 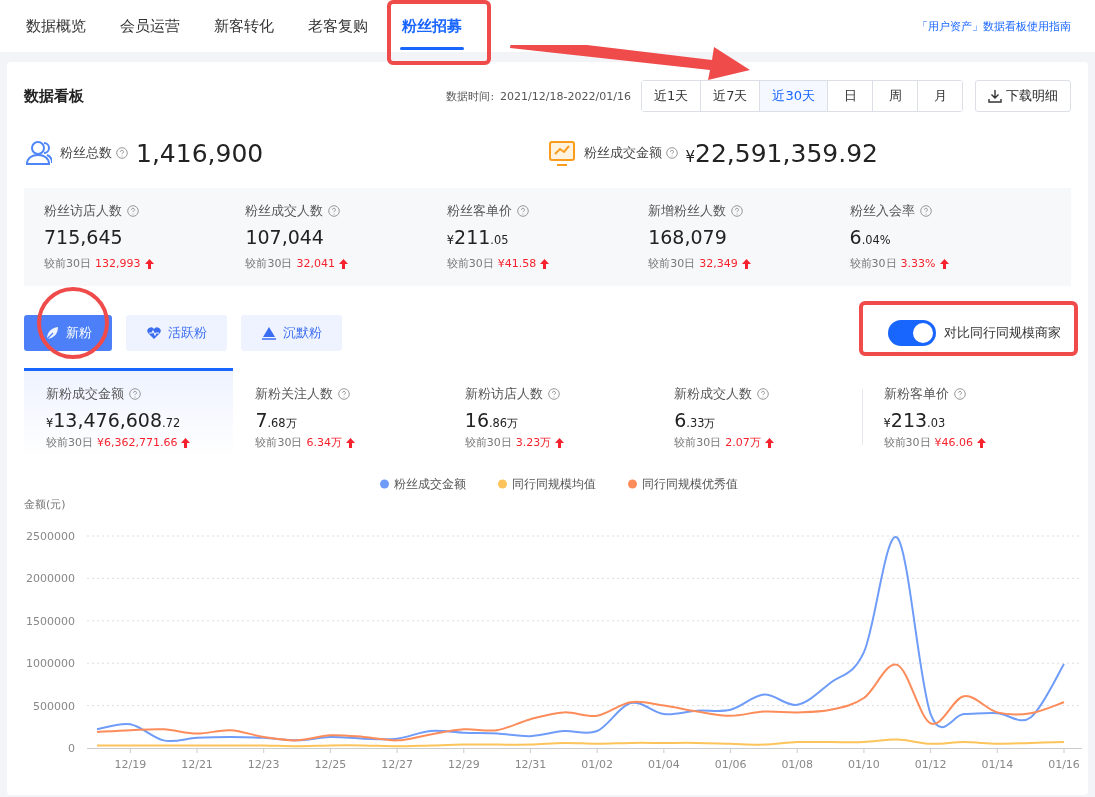 What do you see at coordinates (284, 211) in the screenshot?
I see `stat-label: 粉丝成交人数` at bounding box center [284, 211].